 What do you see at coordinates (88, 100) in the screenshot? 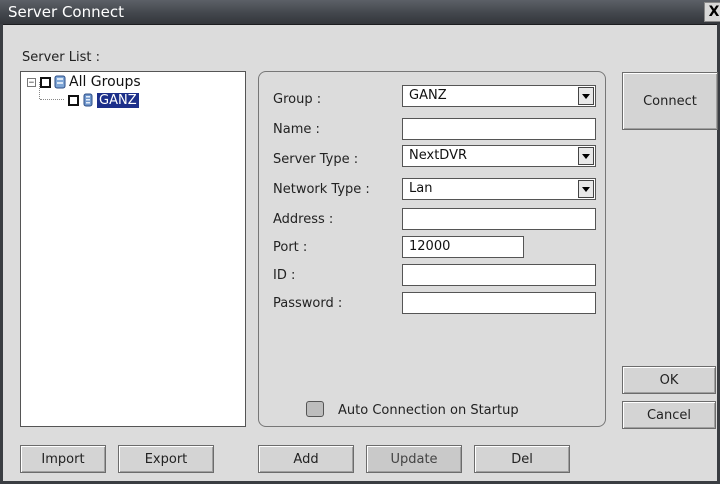
I see `server-icon` at bounding box center [88, 100].